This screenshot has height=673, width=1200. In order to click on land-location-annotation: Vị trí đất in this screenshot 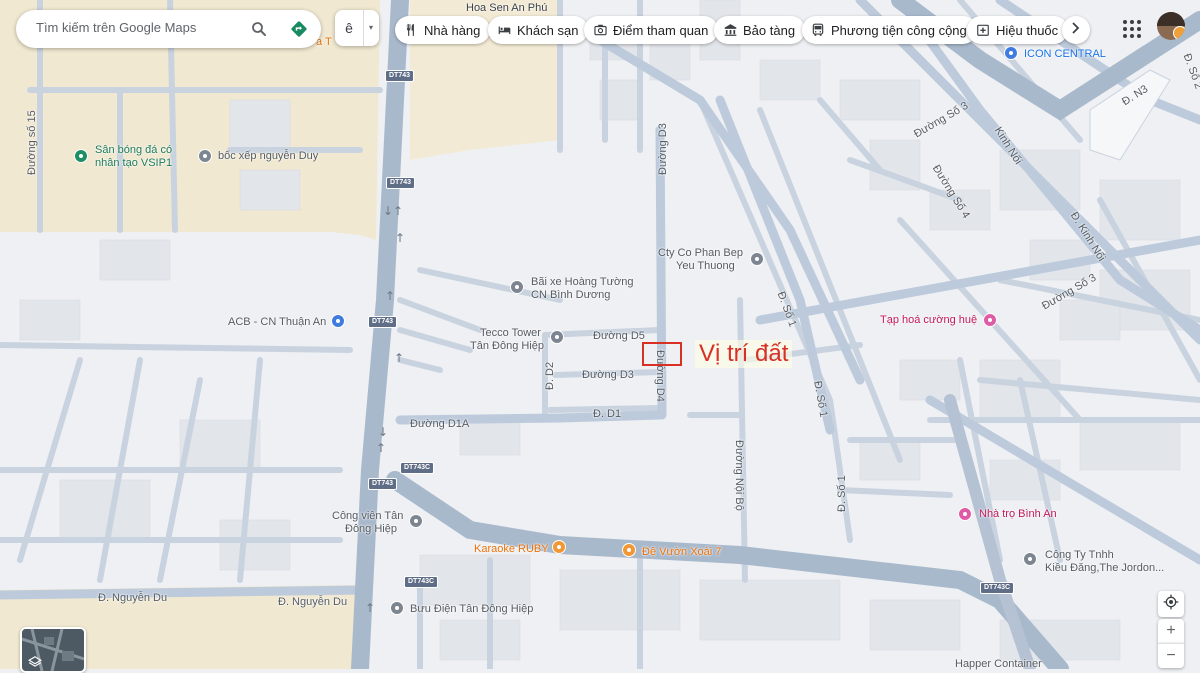, I will do `click(744, 354)`.